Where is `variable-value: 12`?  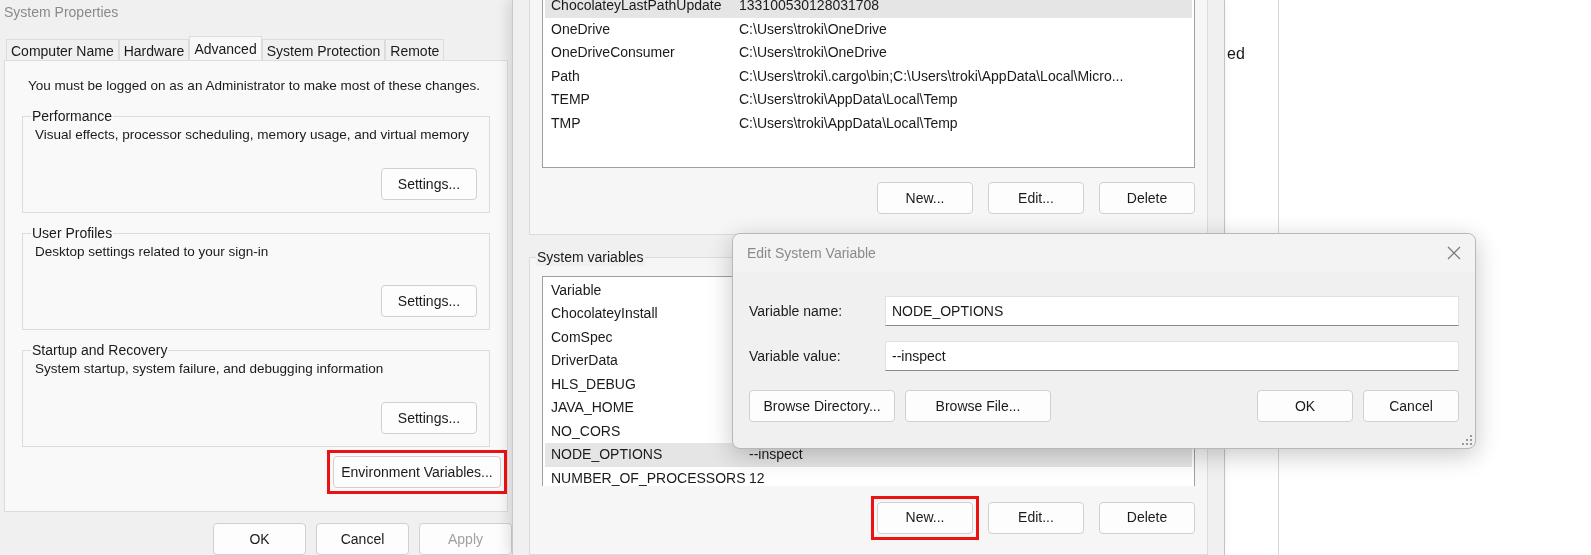 variable-value: 12 is located at coordinates (757, 477).